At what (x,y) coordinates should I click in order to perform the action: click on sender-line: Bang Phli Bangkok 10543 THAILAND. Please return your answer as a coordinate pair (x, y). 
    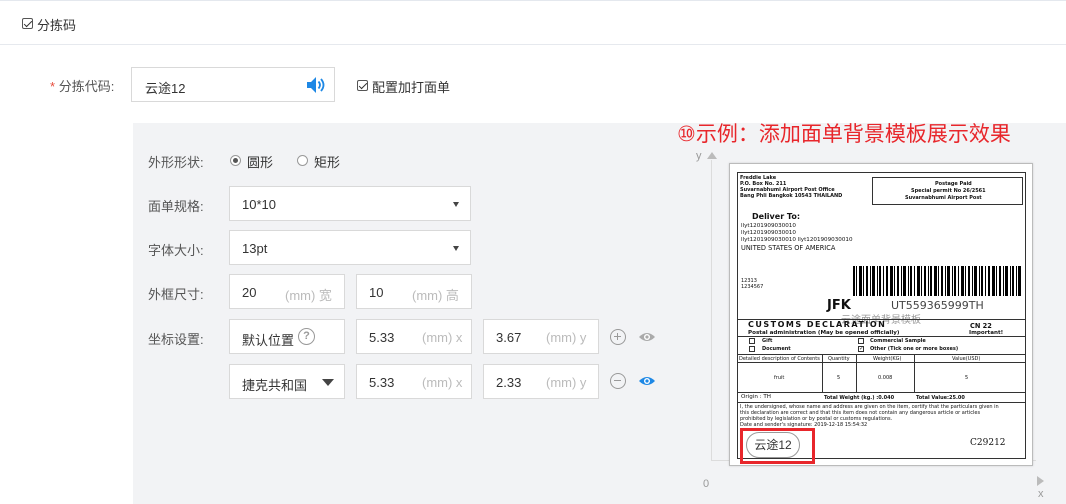
    Looking at the image, I should click on (791, 196).